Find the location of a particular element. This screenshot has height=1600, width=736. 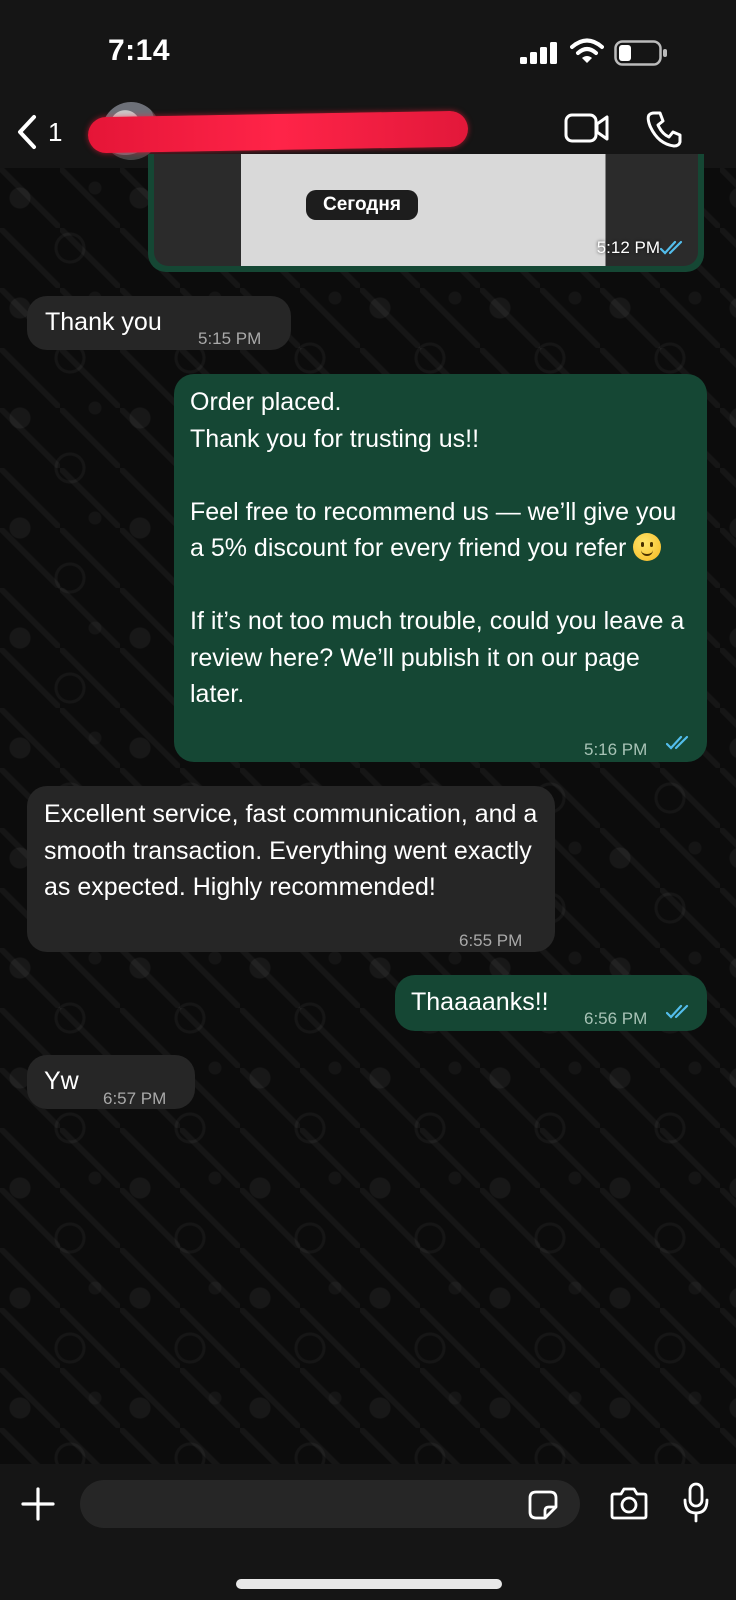

message-text: Thank you is located at coordinates (103, 322).